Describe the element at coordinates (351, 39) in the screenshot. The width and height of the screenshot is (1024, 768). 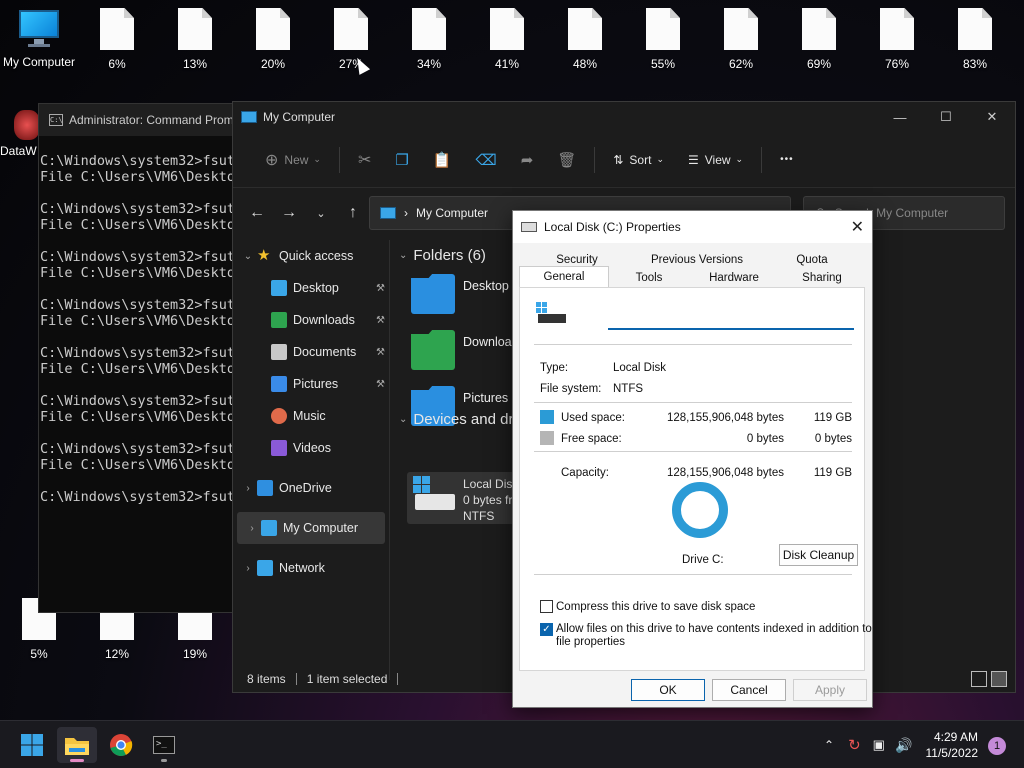
I see `desktop-file-icon: 27%` at that location.